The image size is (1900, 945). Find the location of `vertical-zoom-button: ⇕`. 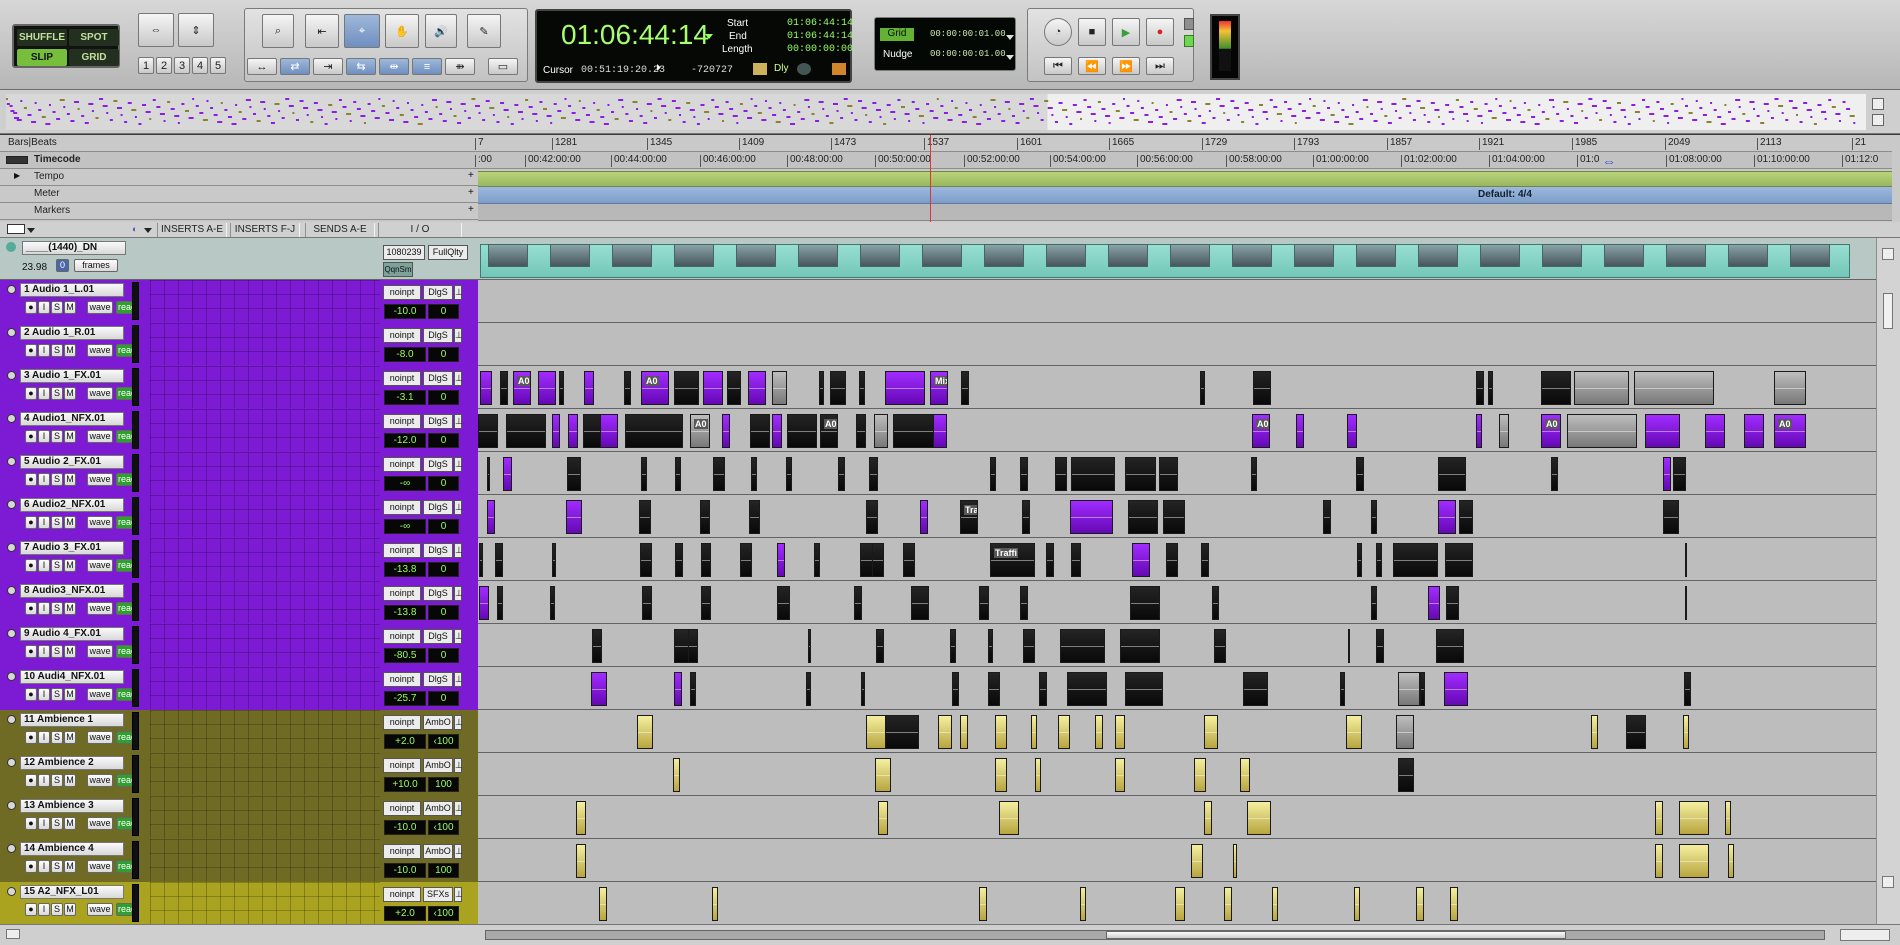

vertical-zoom-button: ⇕ is located at coordinates (196, 30).